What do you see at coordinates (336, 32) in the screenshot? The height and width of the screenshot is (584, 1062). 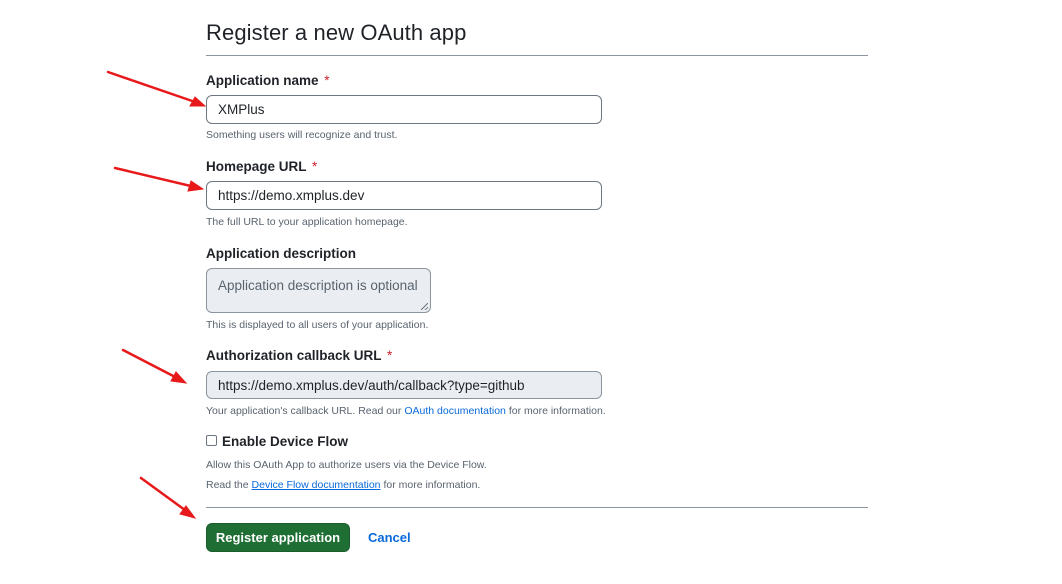 I see `page-title: Register a new OAuth app` at bounding box center [336, 32].